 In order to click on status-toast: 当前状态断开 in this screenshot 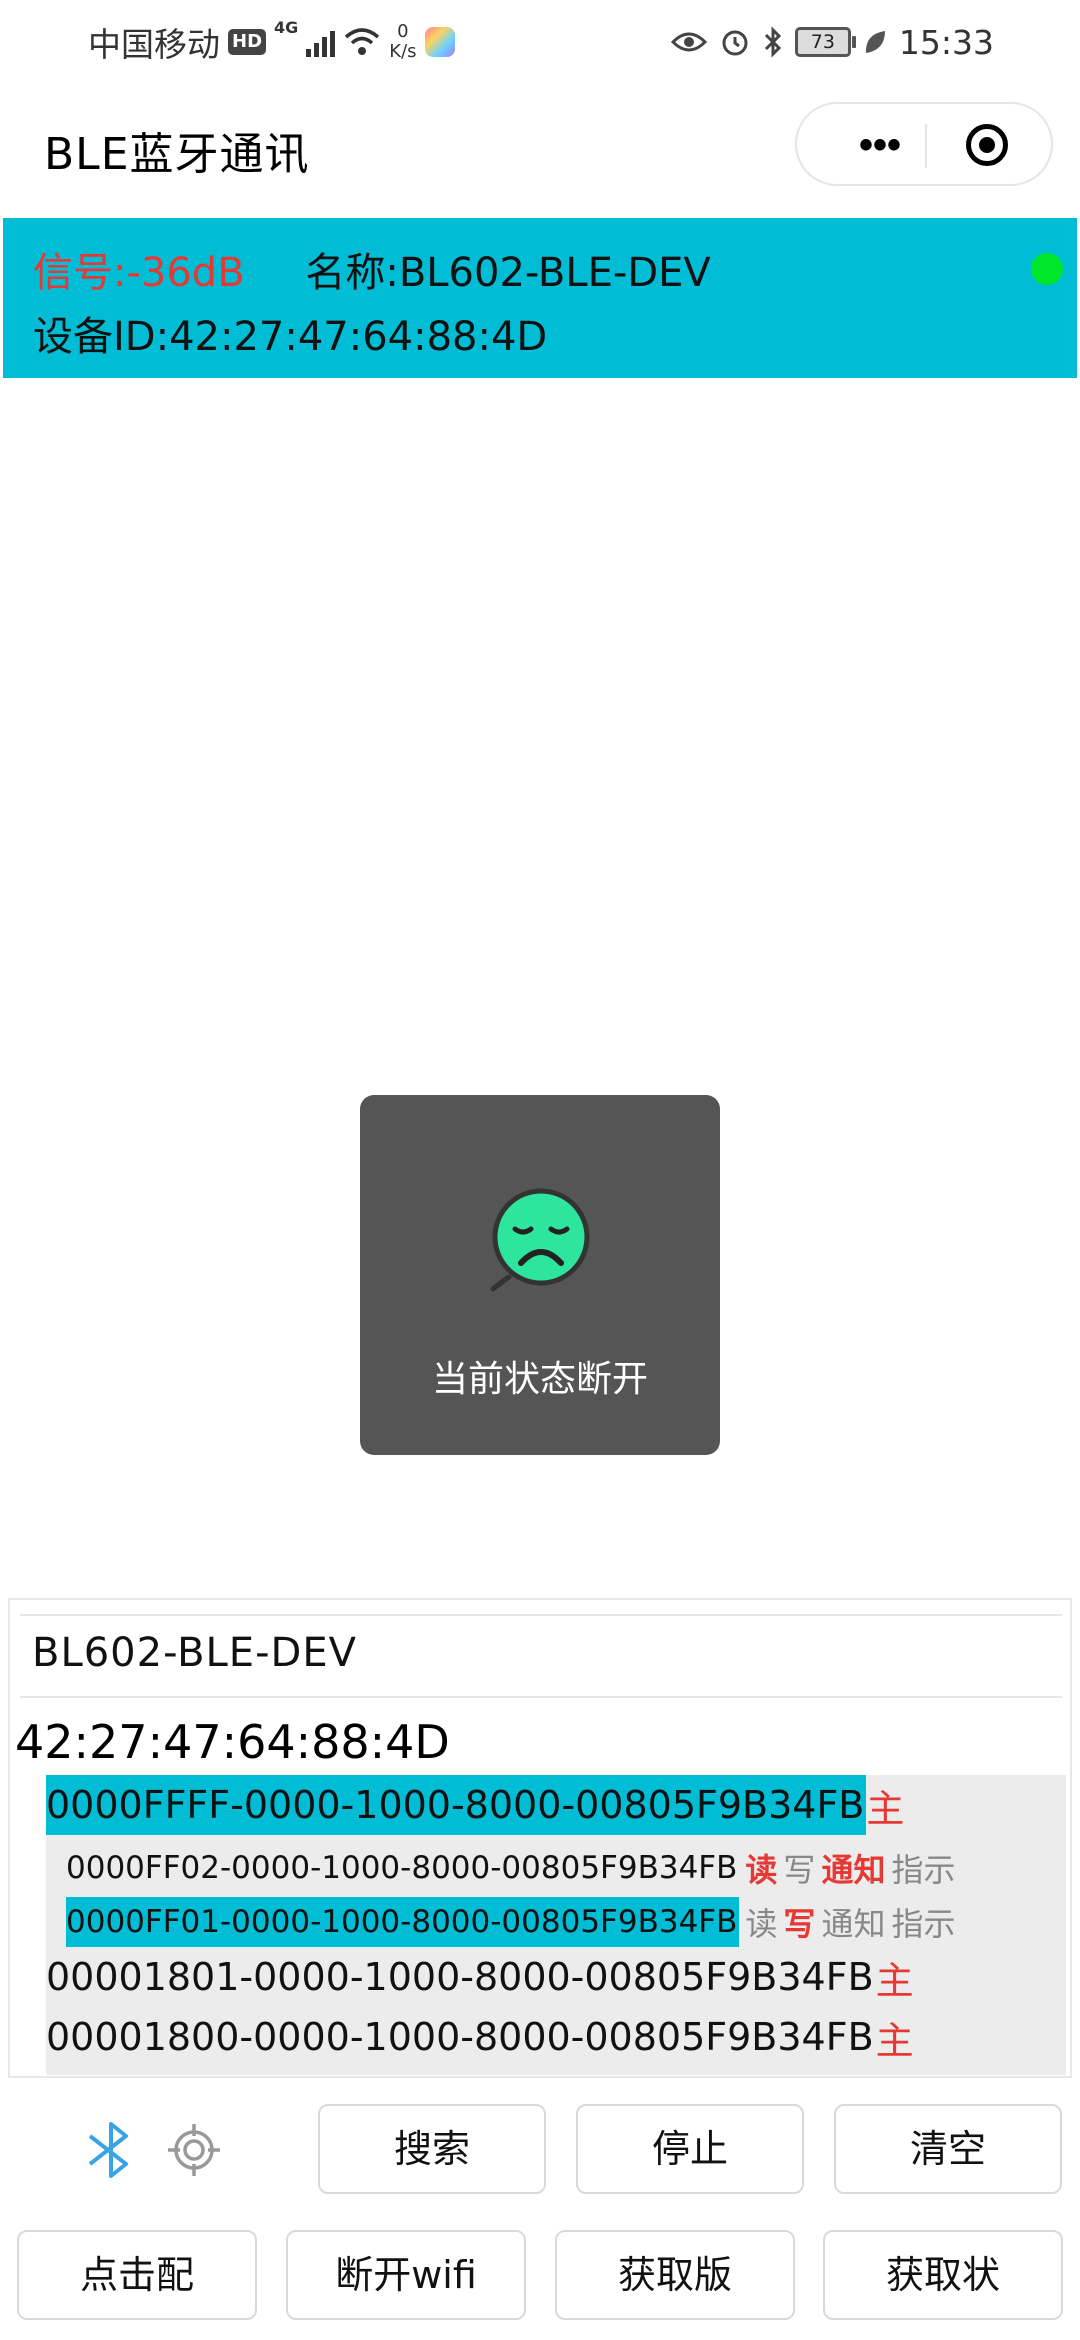, I will do `click(540, 1275)`.